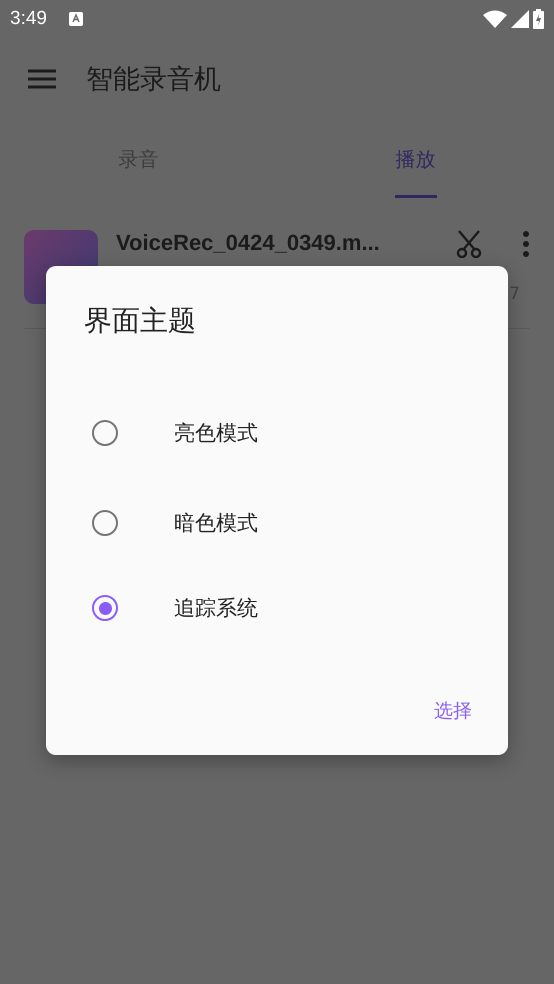 This screenshot has height=984, width=554. Describe the element at coordinates (153, 80) in the screenshot. I see `app-title: 智能录音机` at that location.